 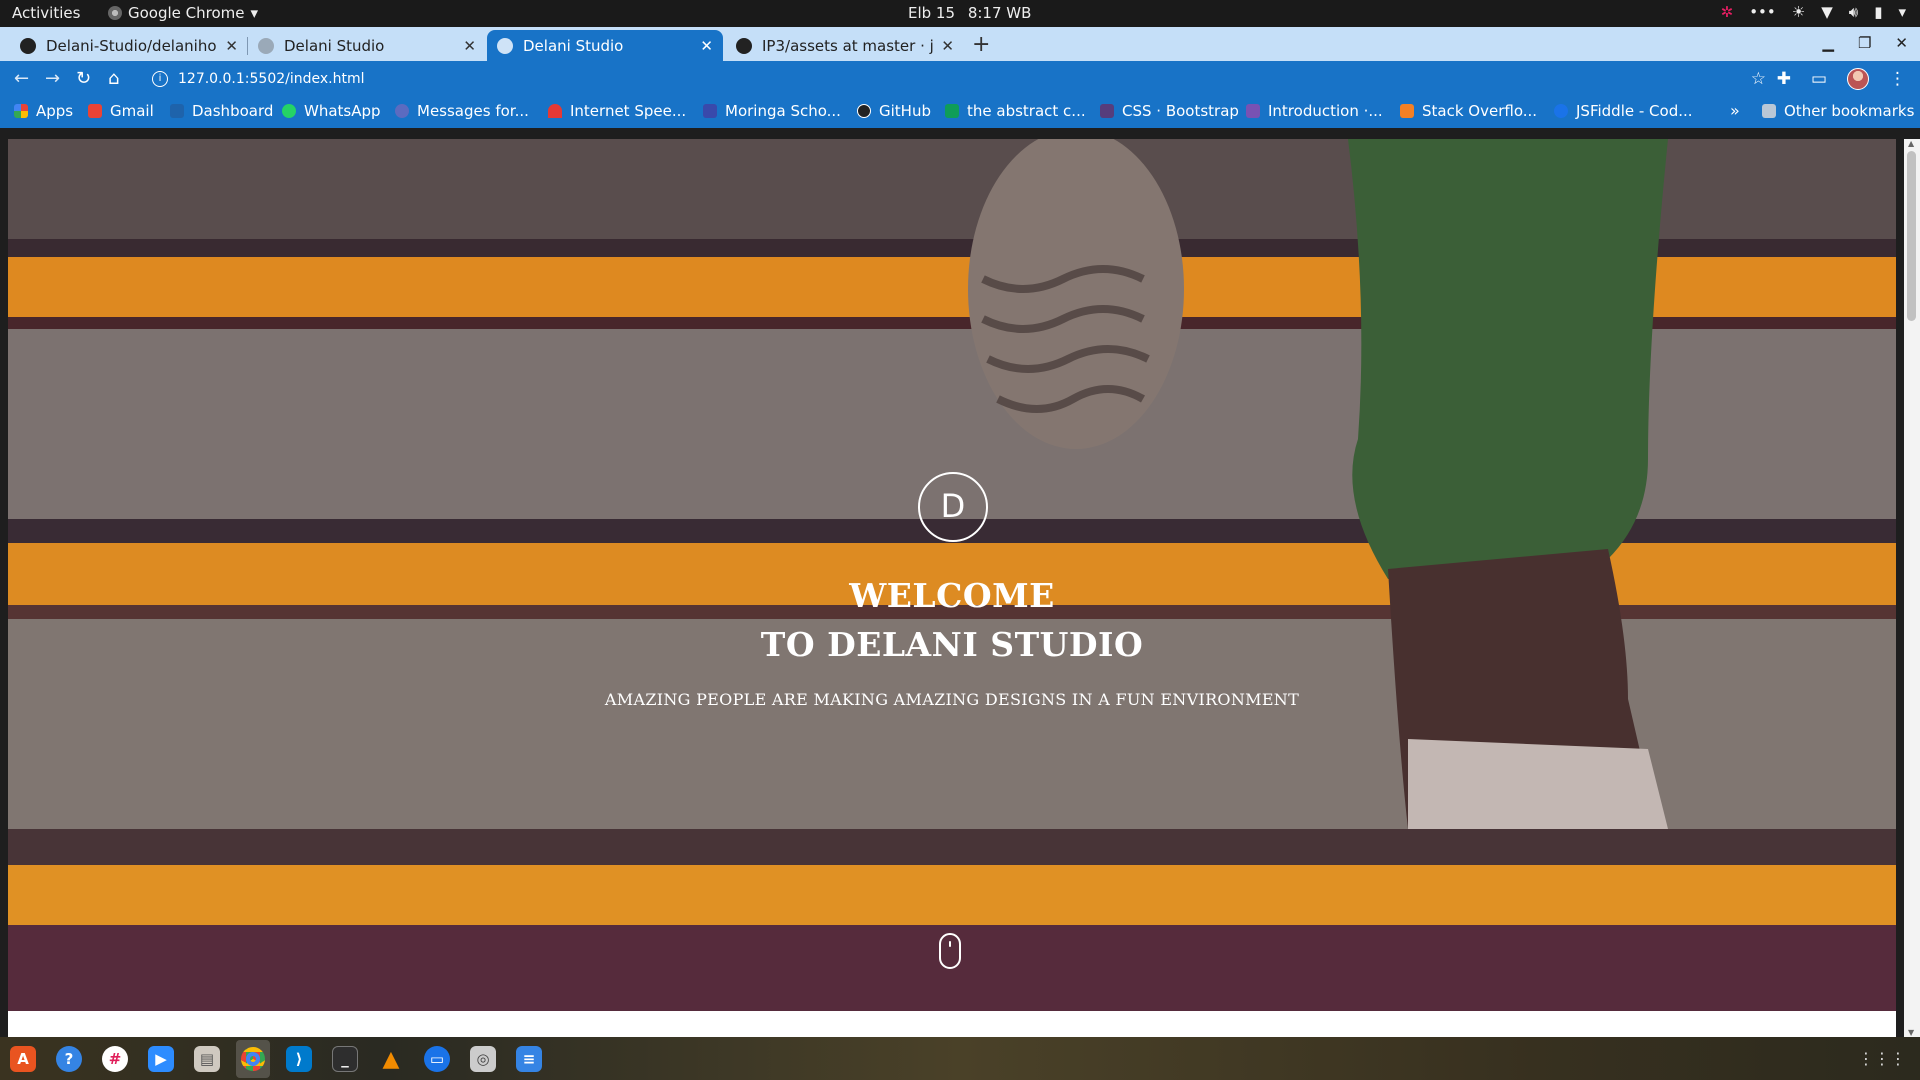 What do you see at coordinates (1901, 43) in the screenshot?
I see `close-window-icon: ✕` at bounding box center [1901, 43].